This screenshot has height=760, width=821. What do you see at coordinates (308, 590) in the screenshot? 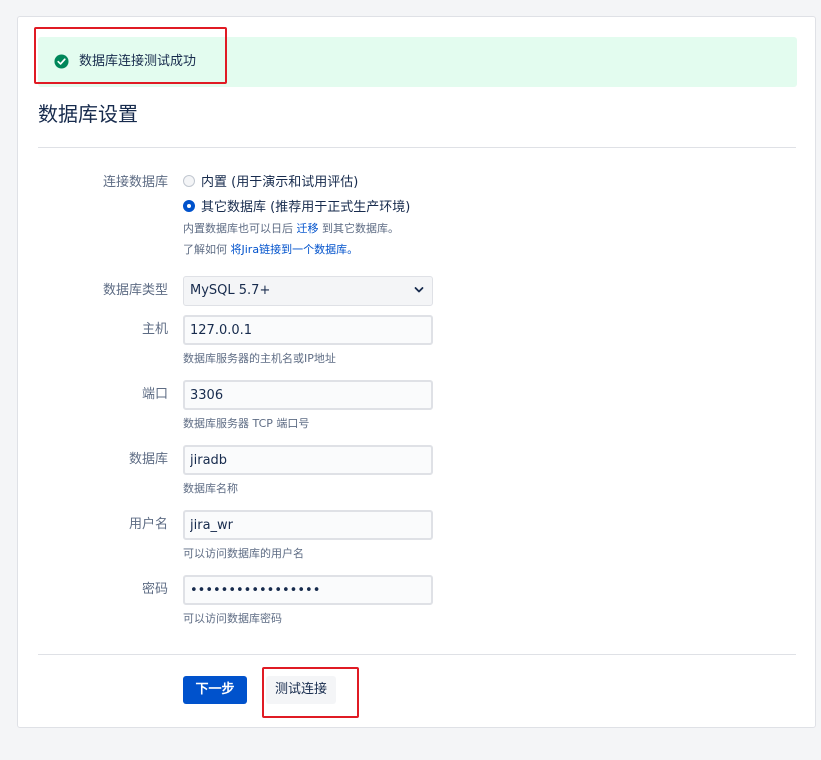
I see `password-input` at bounding box center [308, 590].